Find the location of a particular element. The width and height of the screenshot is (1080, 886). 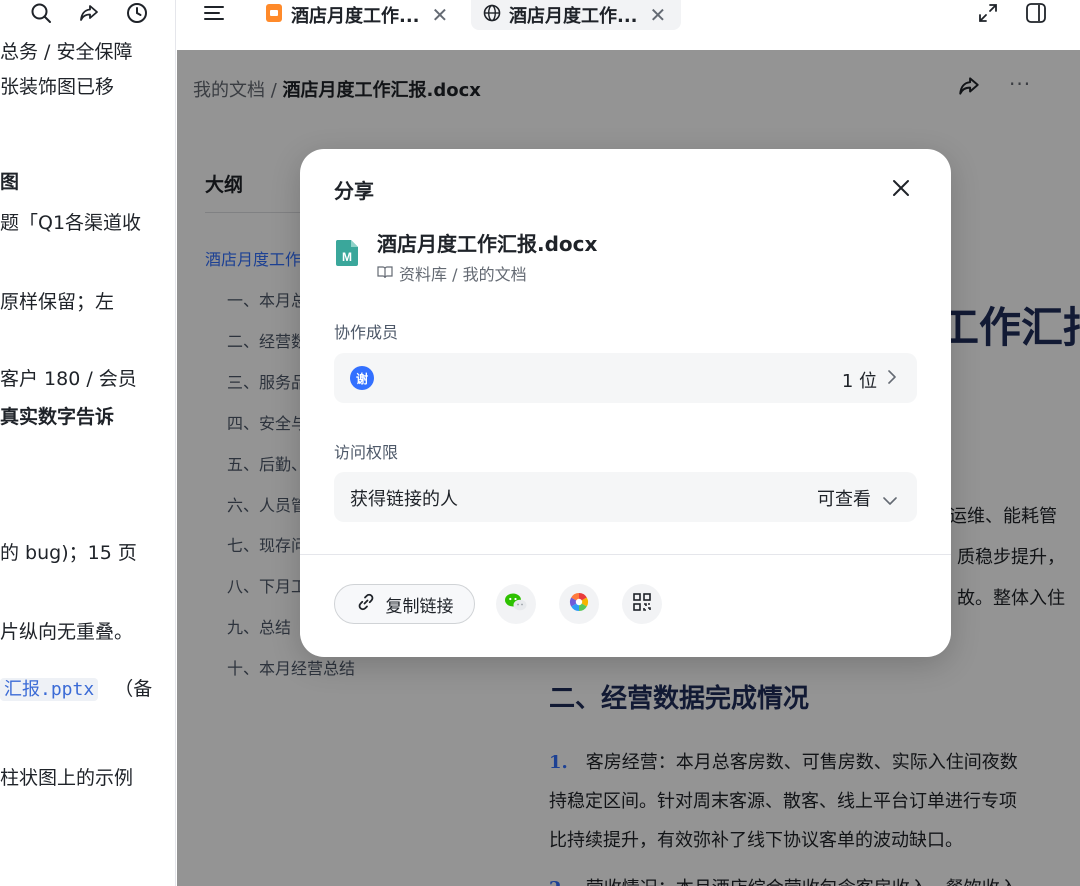

copy-link-label: 复制链接 is located at coordinates (419, 606).